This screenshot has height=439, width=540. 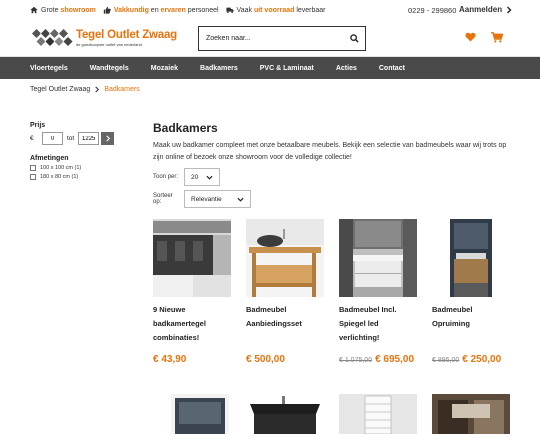 I want to click on dimension-option-label: 100 x 100 cm (1), so click(x=61, y=168).